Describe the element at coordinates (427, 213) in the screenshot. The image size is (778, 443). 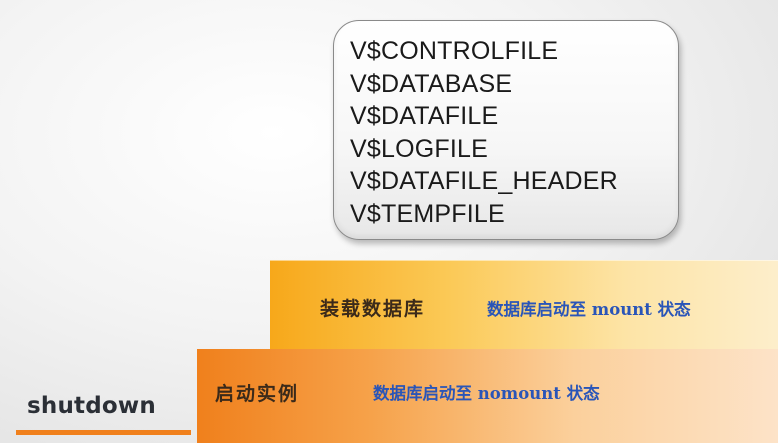
I see `view-item-tempfile: V$TEMPFILE` at that location.